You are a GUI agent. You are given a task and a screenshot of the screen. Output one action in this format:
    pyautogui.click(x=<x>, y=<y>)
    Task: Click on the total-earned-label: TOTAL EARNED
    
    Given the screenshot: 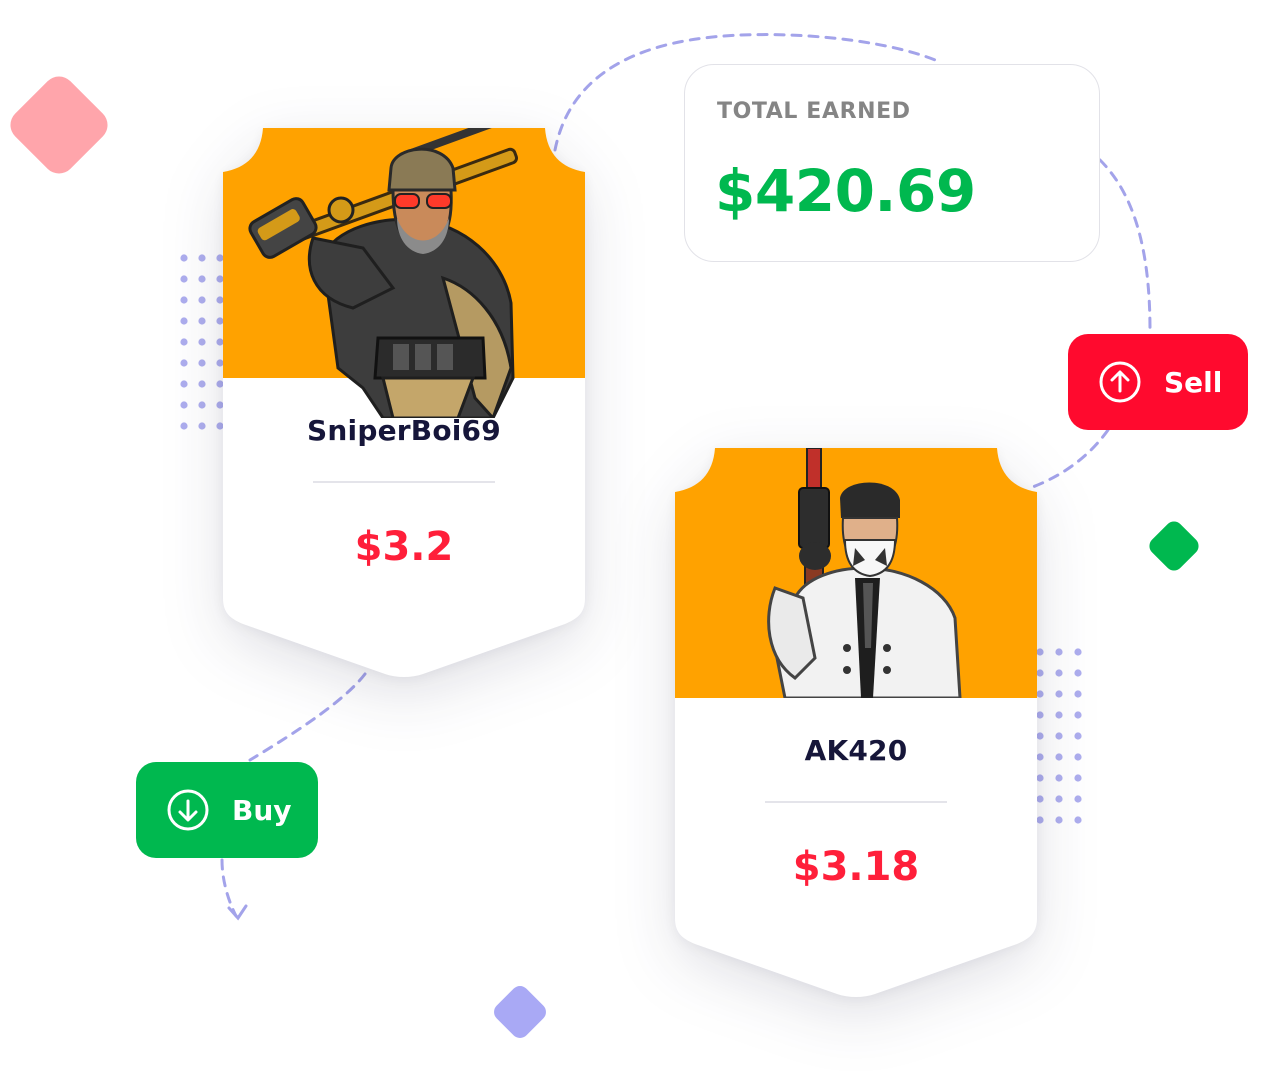 What is the action you would take?
    pyautogui.click(x=814, y=111)
    